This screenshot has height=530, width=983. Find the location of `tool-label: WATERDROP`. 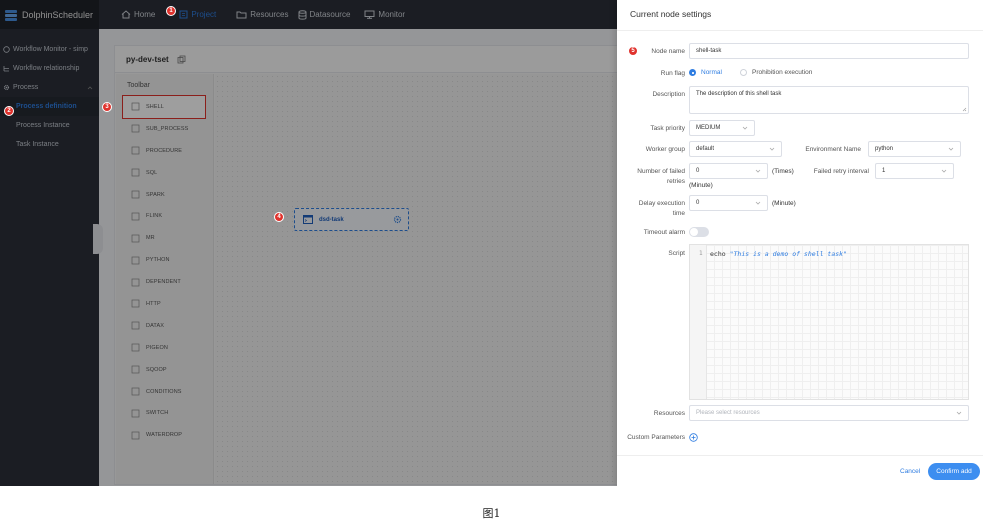

tool-label: WATERDROP is located at coordinates (164, 435).